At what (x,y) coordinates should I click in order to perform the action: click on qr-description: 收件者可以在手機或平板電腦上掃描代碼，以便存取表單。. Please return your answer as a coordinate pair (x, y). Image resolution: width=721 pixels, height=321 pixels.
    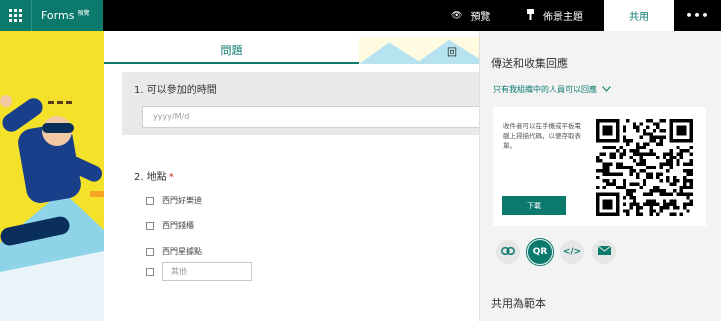
    Looking at the image, I should click on (542, 136).